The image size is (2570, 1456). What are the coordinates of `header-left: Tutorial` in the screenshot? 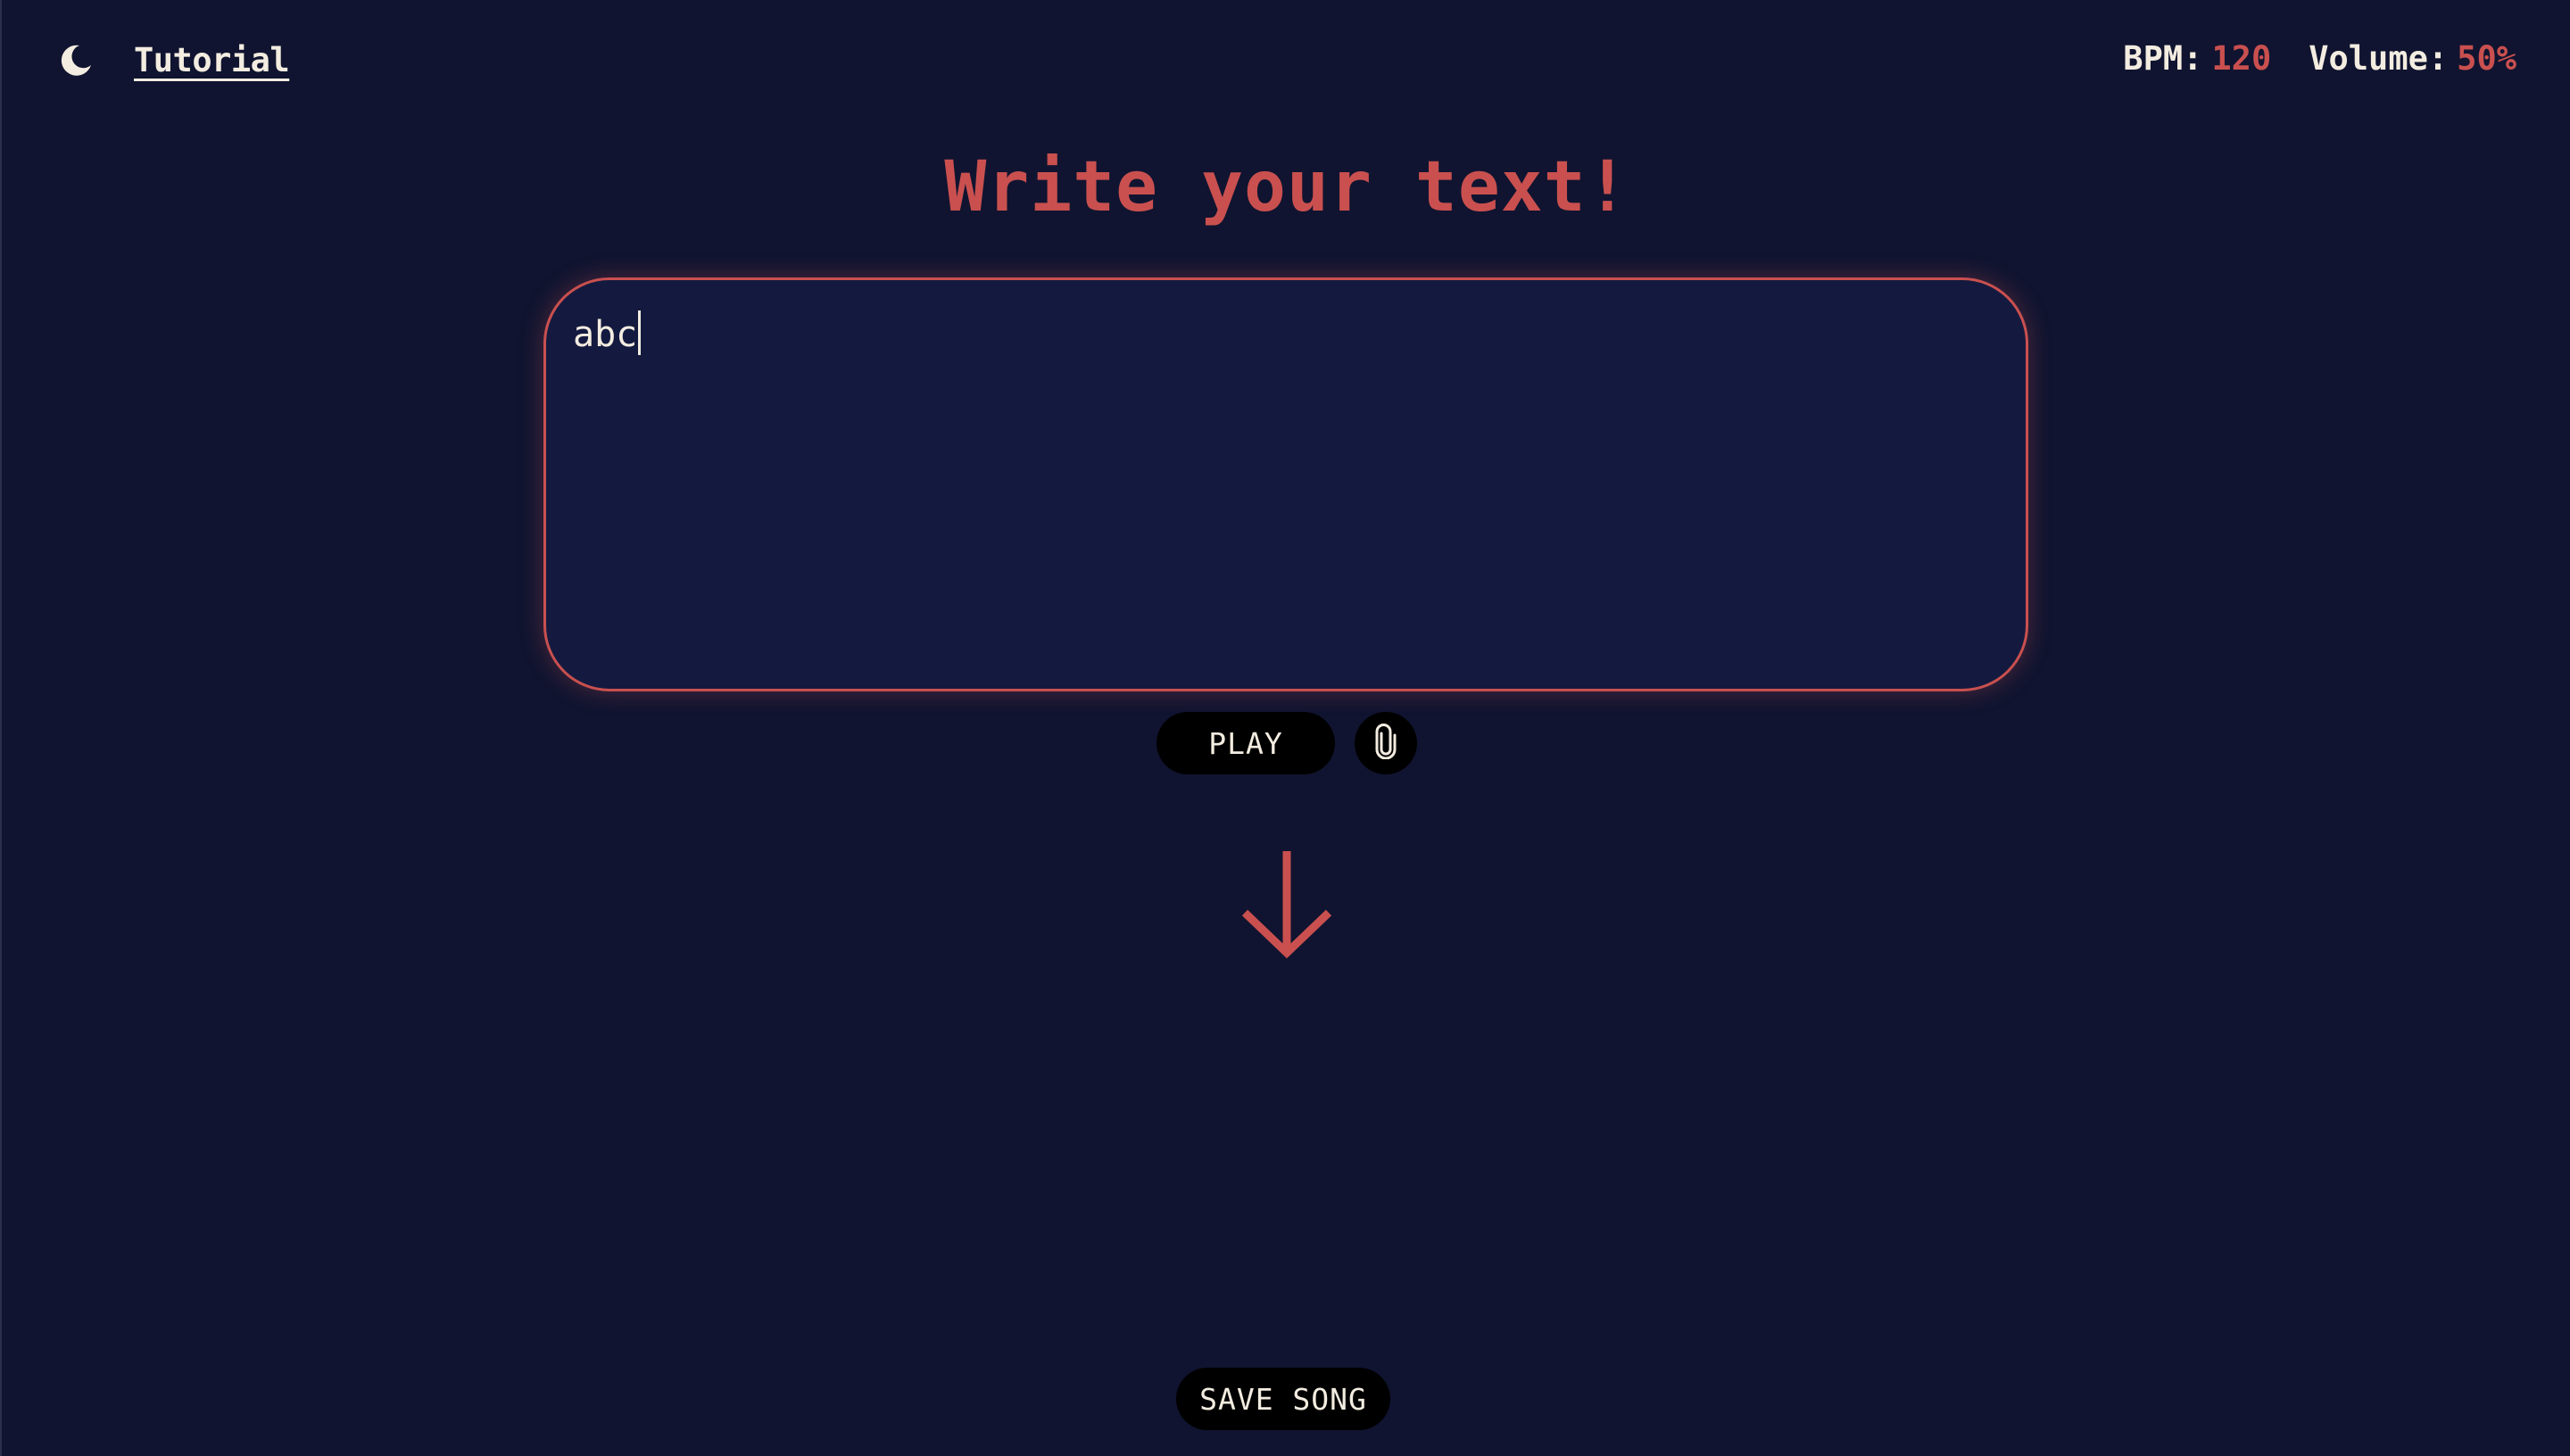 It's located at (173, 60).